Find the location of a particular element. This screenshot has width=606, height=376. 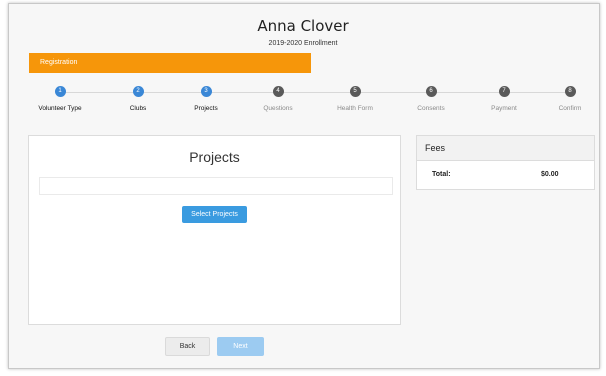

next-button: Next is located at coordinates (240, 346).